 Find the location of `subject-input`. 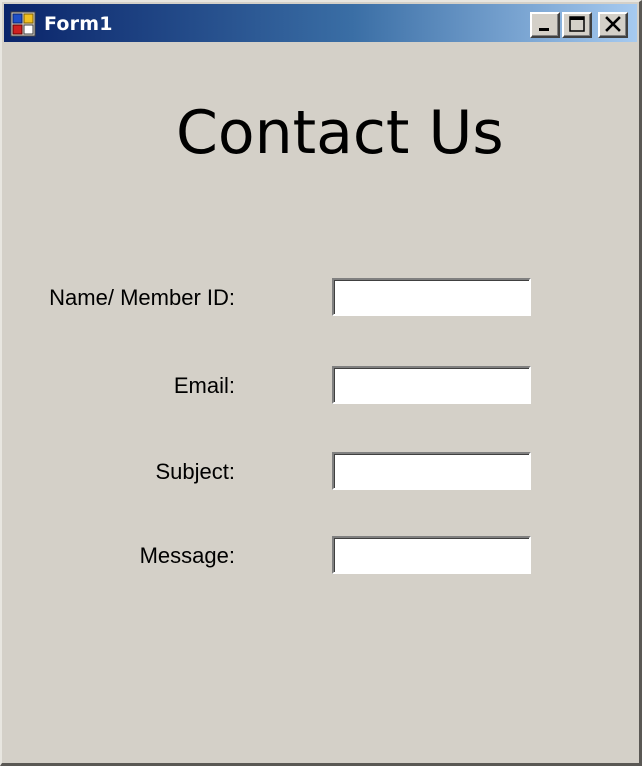

subject-input is located at coordinates (431, 471).